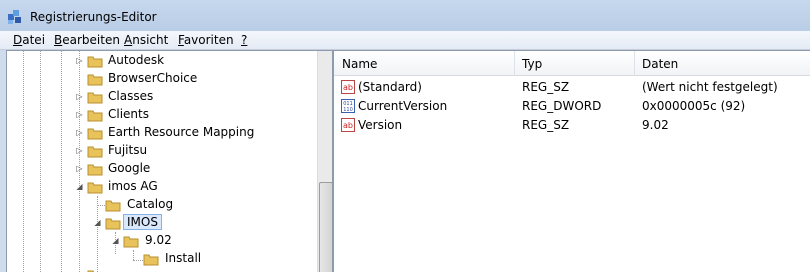 The width and height of the screenshot is (810, 272). Describe the element at coordinates (359, 64) in the screenshot. I see `column-header-name: Name` at that location.